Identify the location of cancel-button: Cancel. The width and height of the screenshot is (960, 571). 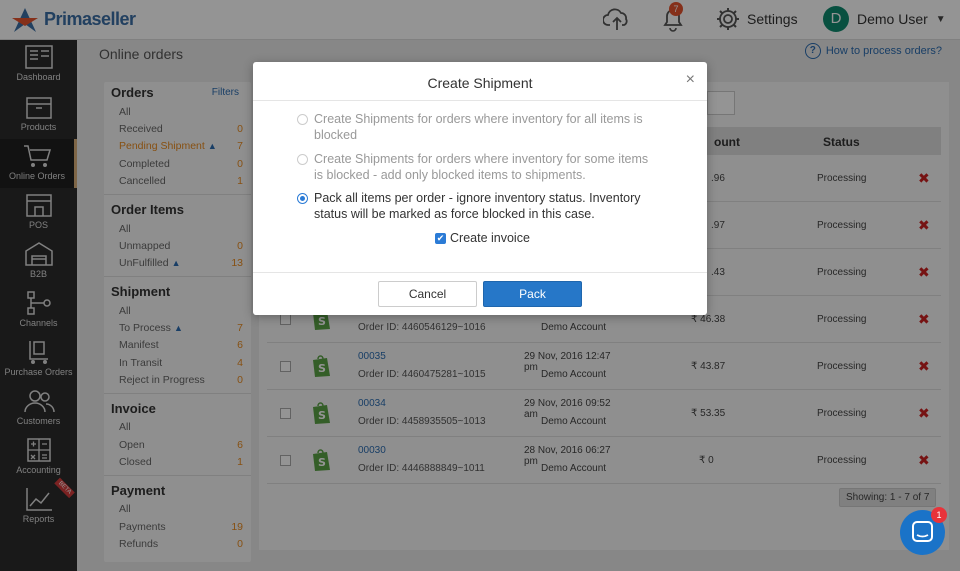
(427, 294).